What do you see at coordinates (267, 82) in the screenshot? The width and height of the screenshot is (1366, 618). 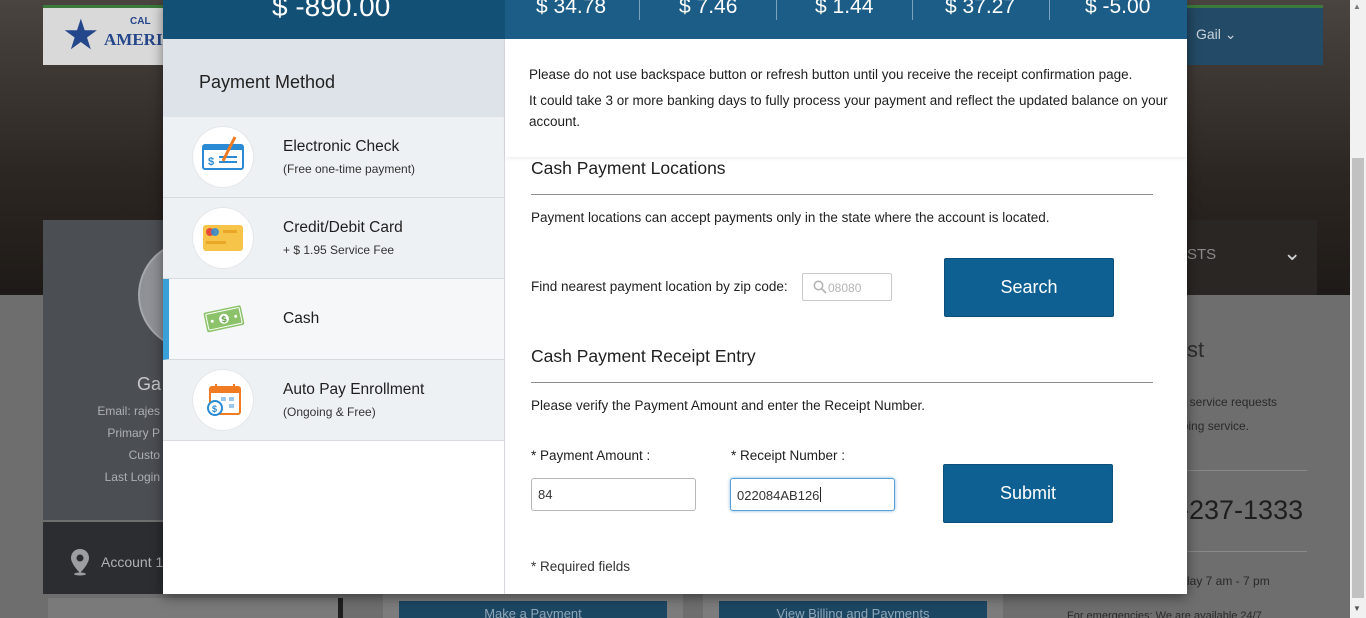 I see `payment-method-title: Payment Method` at bounding box center [267, 82].